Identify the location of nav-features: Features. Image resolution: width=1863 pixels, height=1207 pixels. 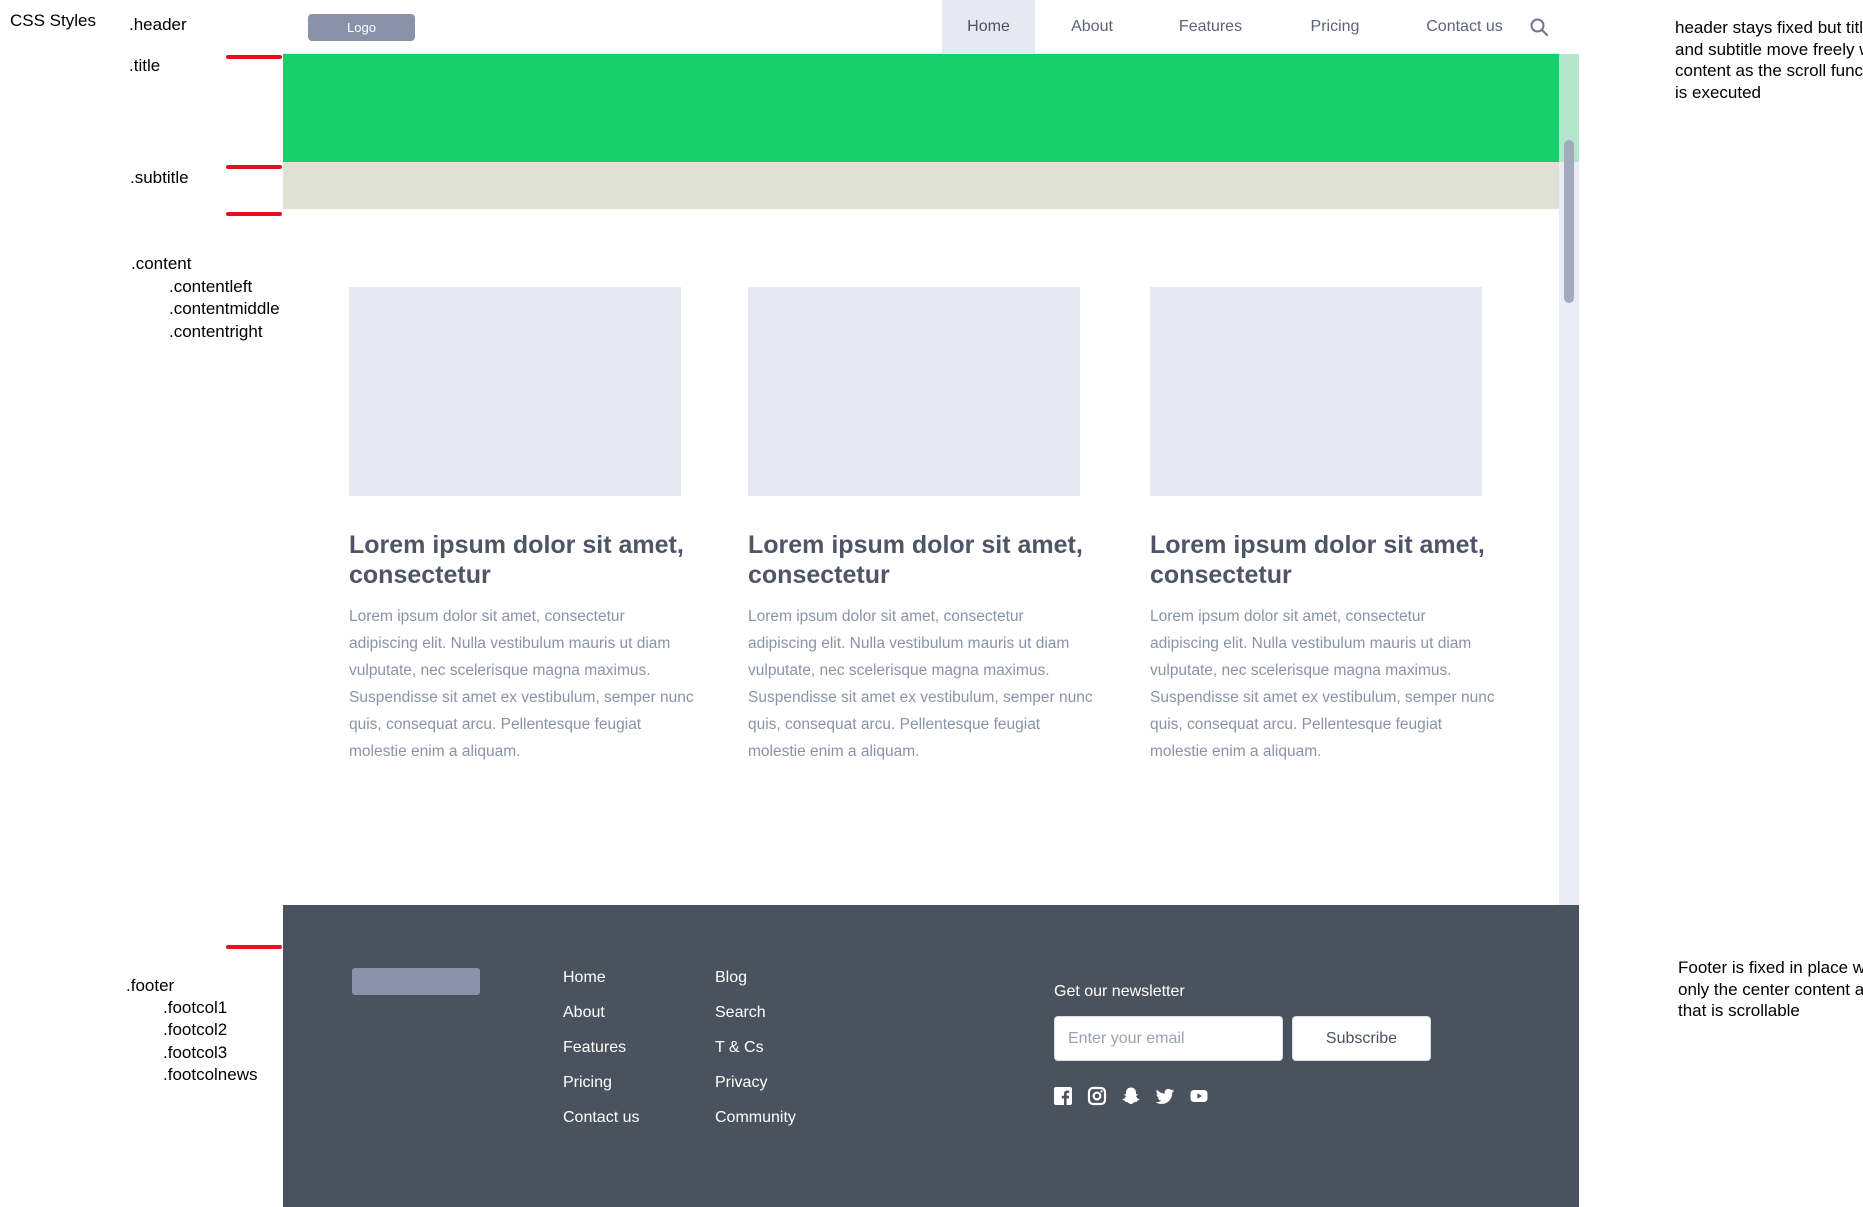
(1210, 27).